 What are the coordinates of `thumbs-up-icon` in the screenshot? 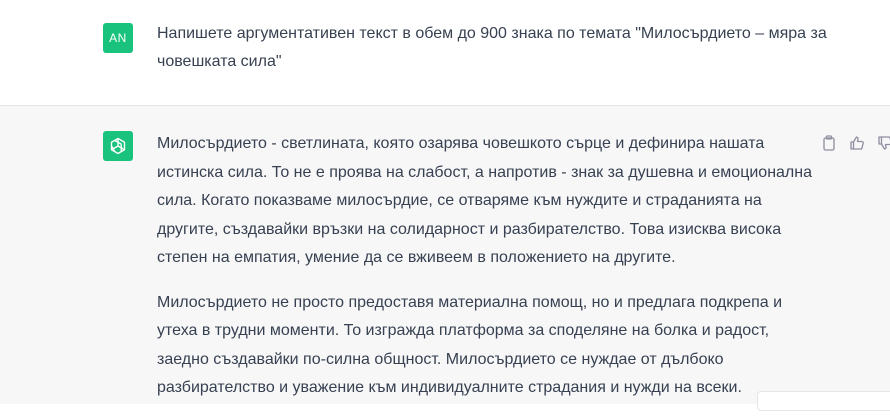 It's located at (857, 143).